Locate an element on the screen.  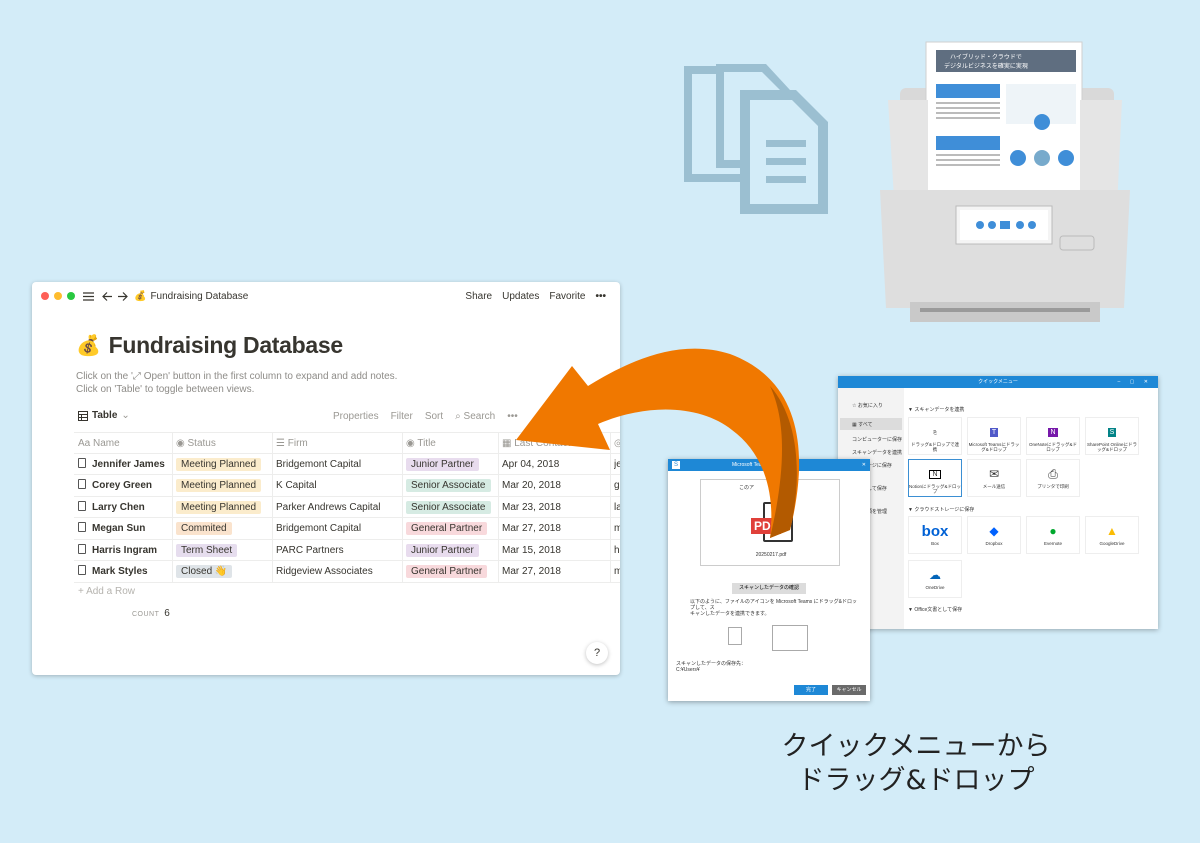
dropbox-icon: ◆ is located at coordinates (994, 531).